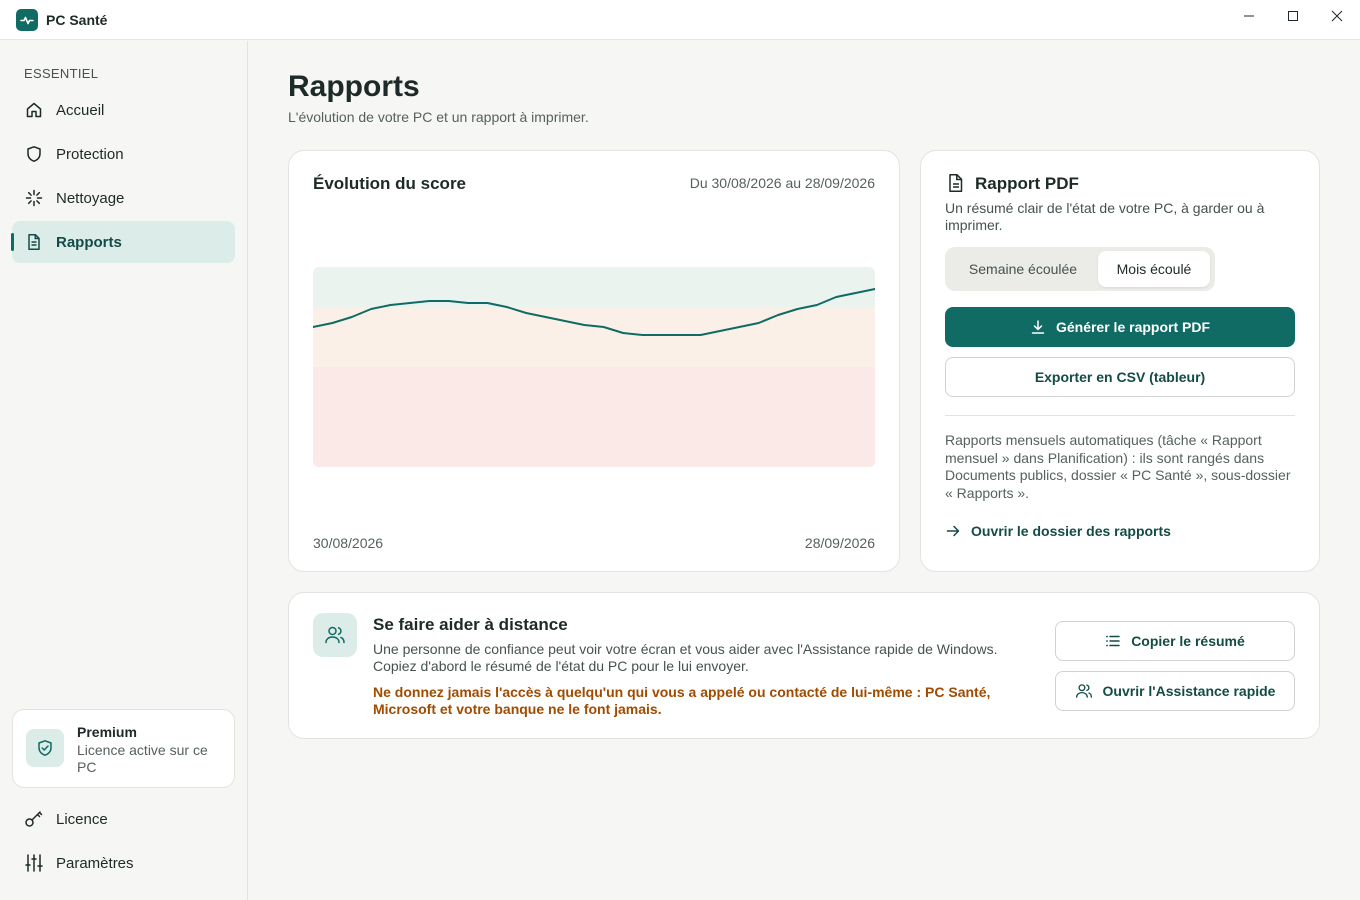 The image size is (1360, 900). Describe the element at coordinates (1113, 641) in the screenshot. I see `list-icon` at that location.